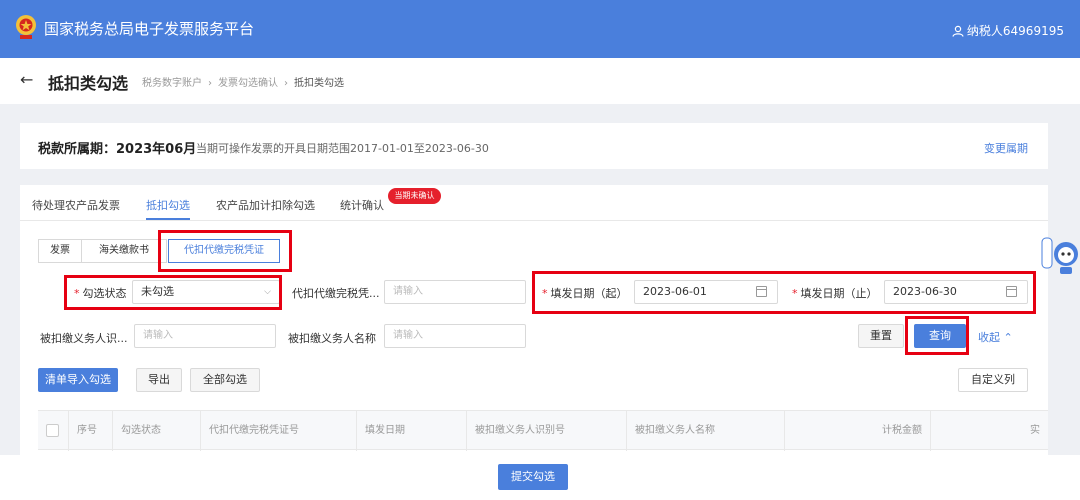  What do you see at coordinates (958, 31) in the screenshot?
I see `user-icon` at bounding box center [958, 31].